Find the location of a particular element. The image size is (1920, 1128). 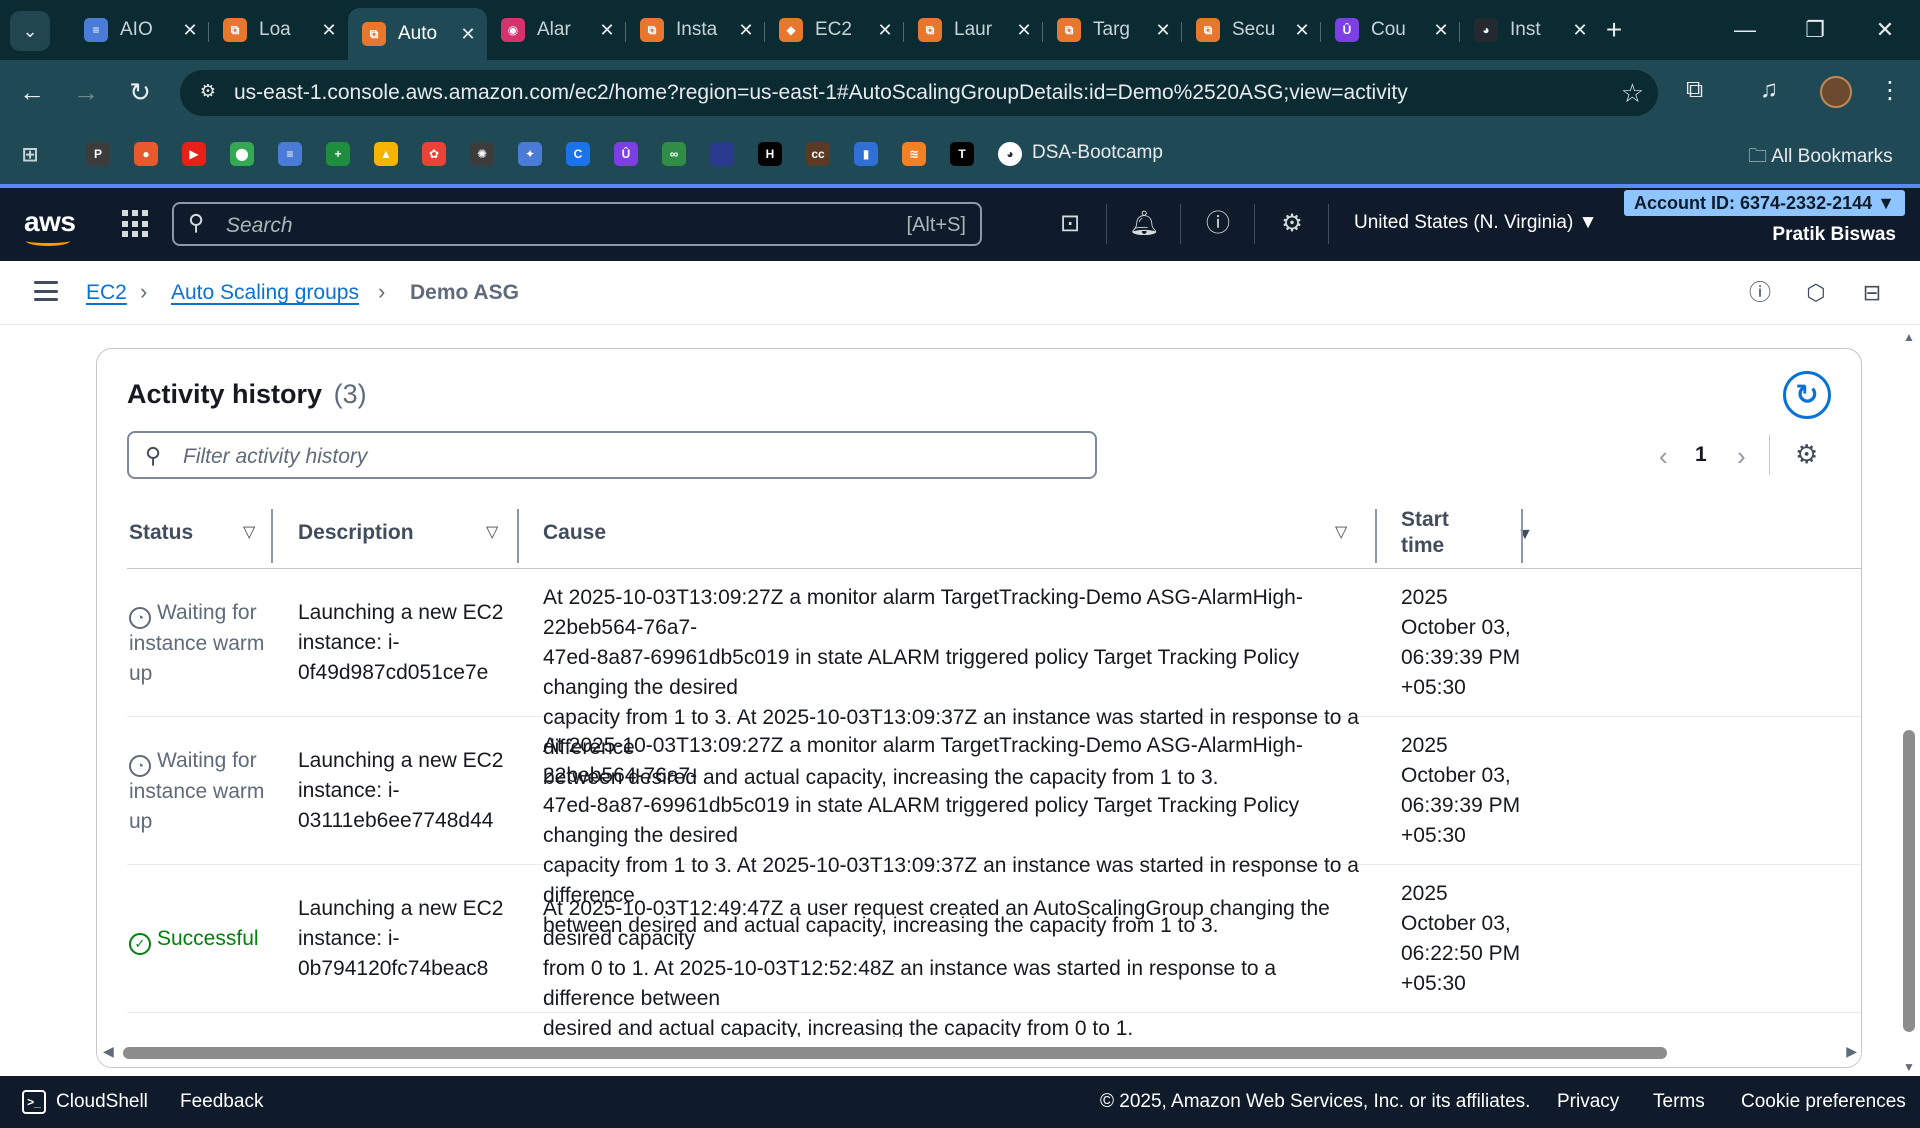

cloudshell-icon: >_ is located at coordinates (34, 1102).